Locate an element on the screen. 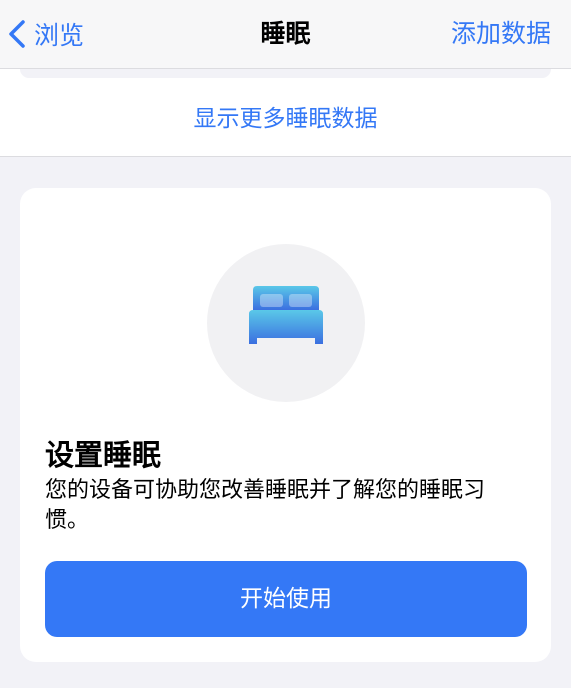 This screenshot has width=571, height=688. back-button-label: 浏览 is located at coordinates (59, 35).